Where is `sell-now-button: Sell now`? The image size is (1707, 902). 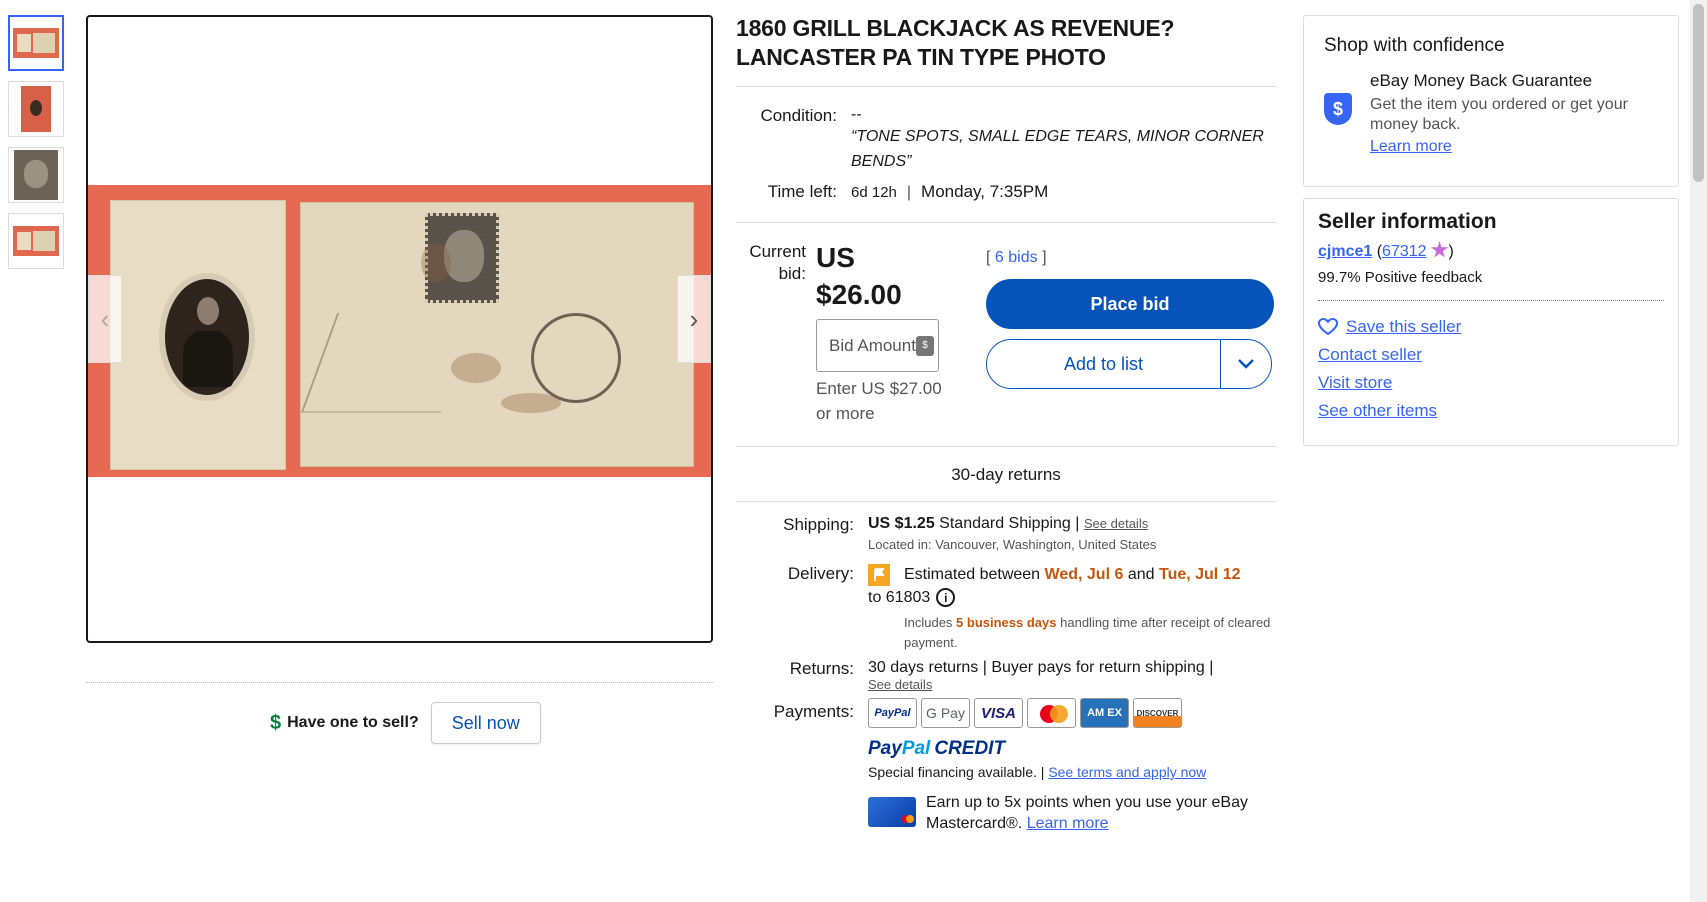
sell-now-button: Sell now is located at coordinates (485, 723).